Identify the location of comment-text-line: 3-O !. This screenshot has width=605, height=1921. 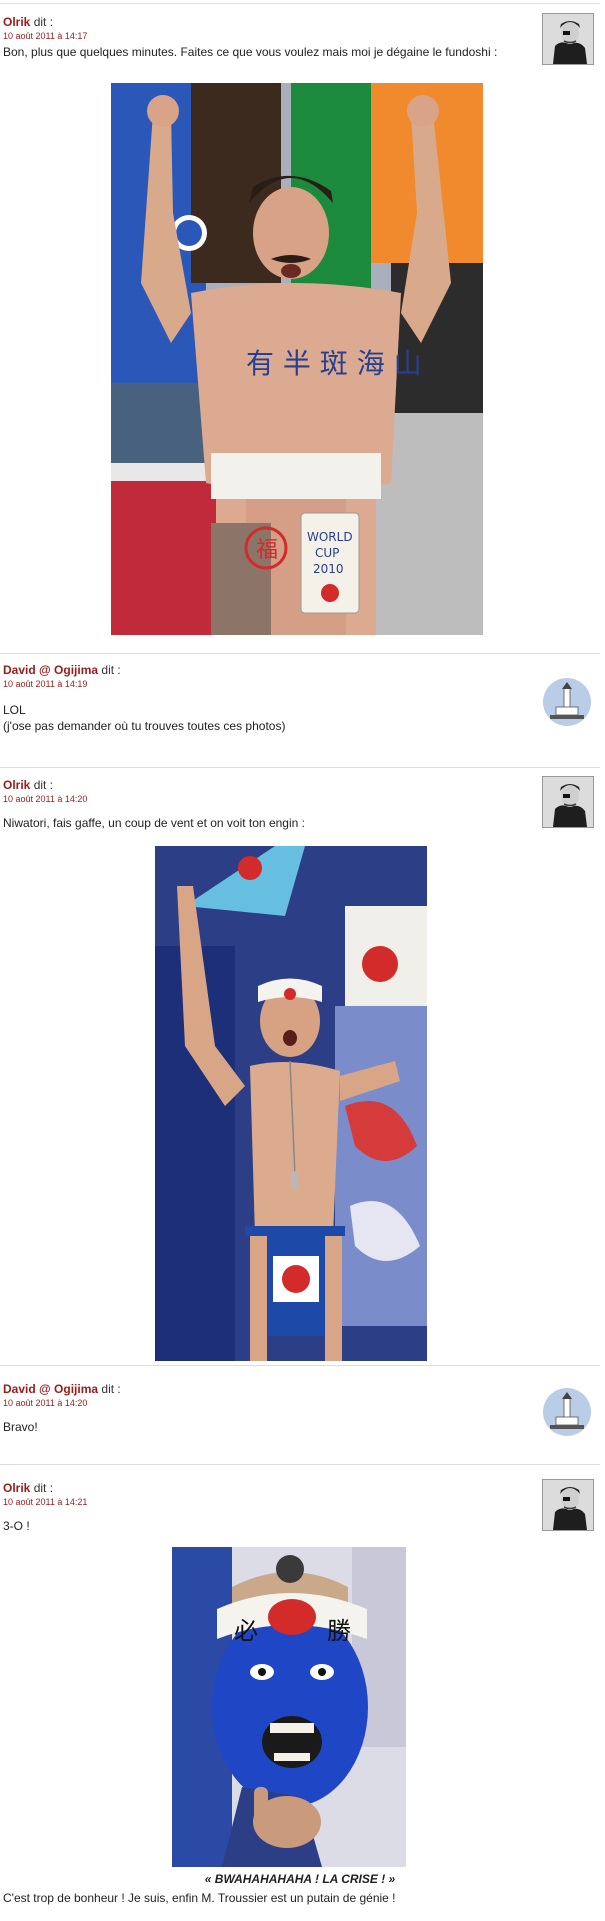
(16, 1526).